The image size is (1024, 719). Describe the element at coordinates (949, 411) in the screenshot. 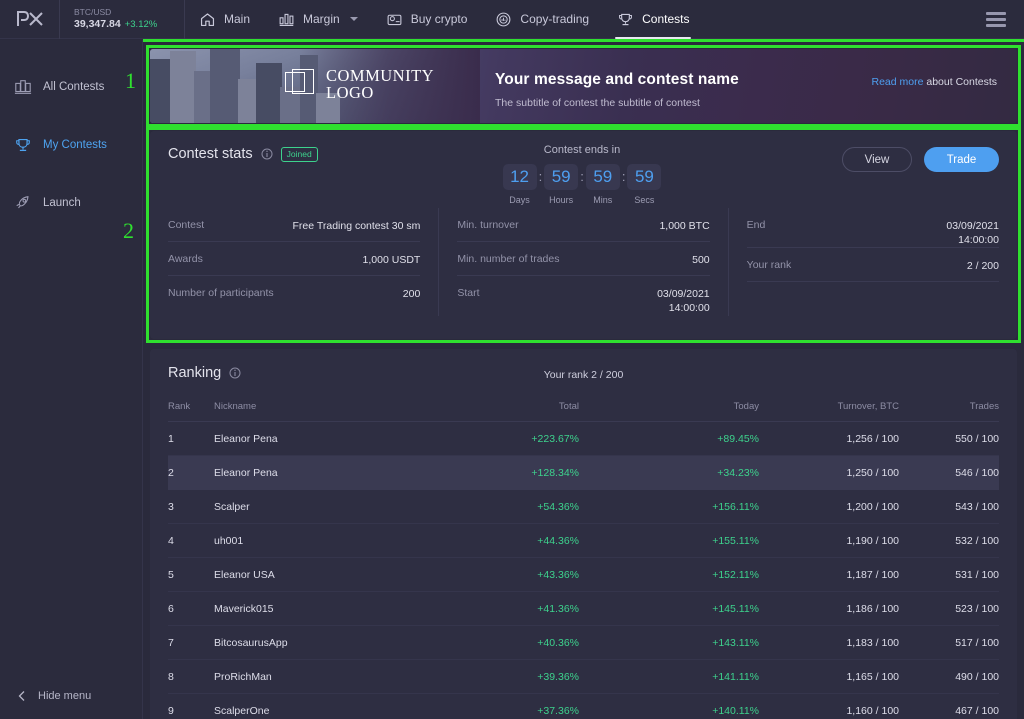

I see `col-header-trades: Trades` at that location.